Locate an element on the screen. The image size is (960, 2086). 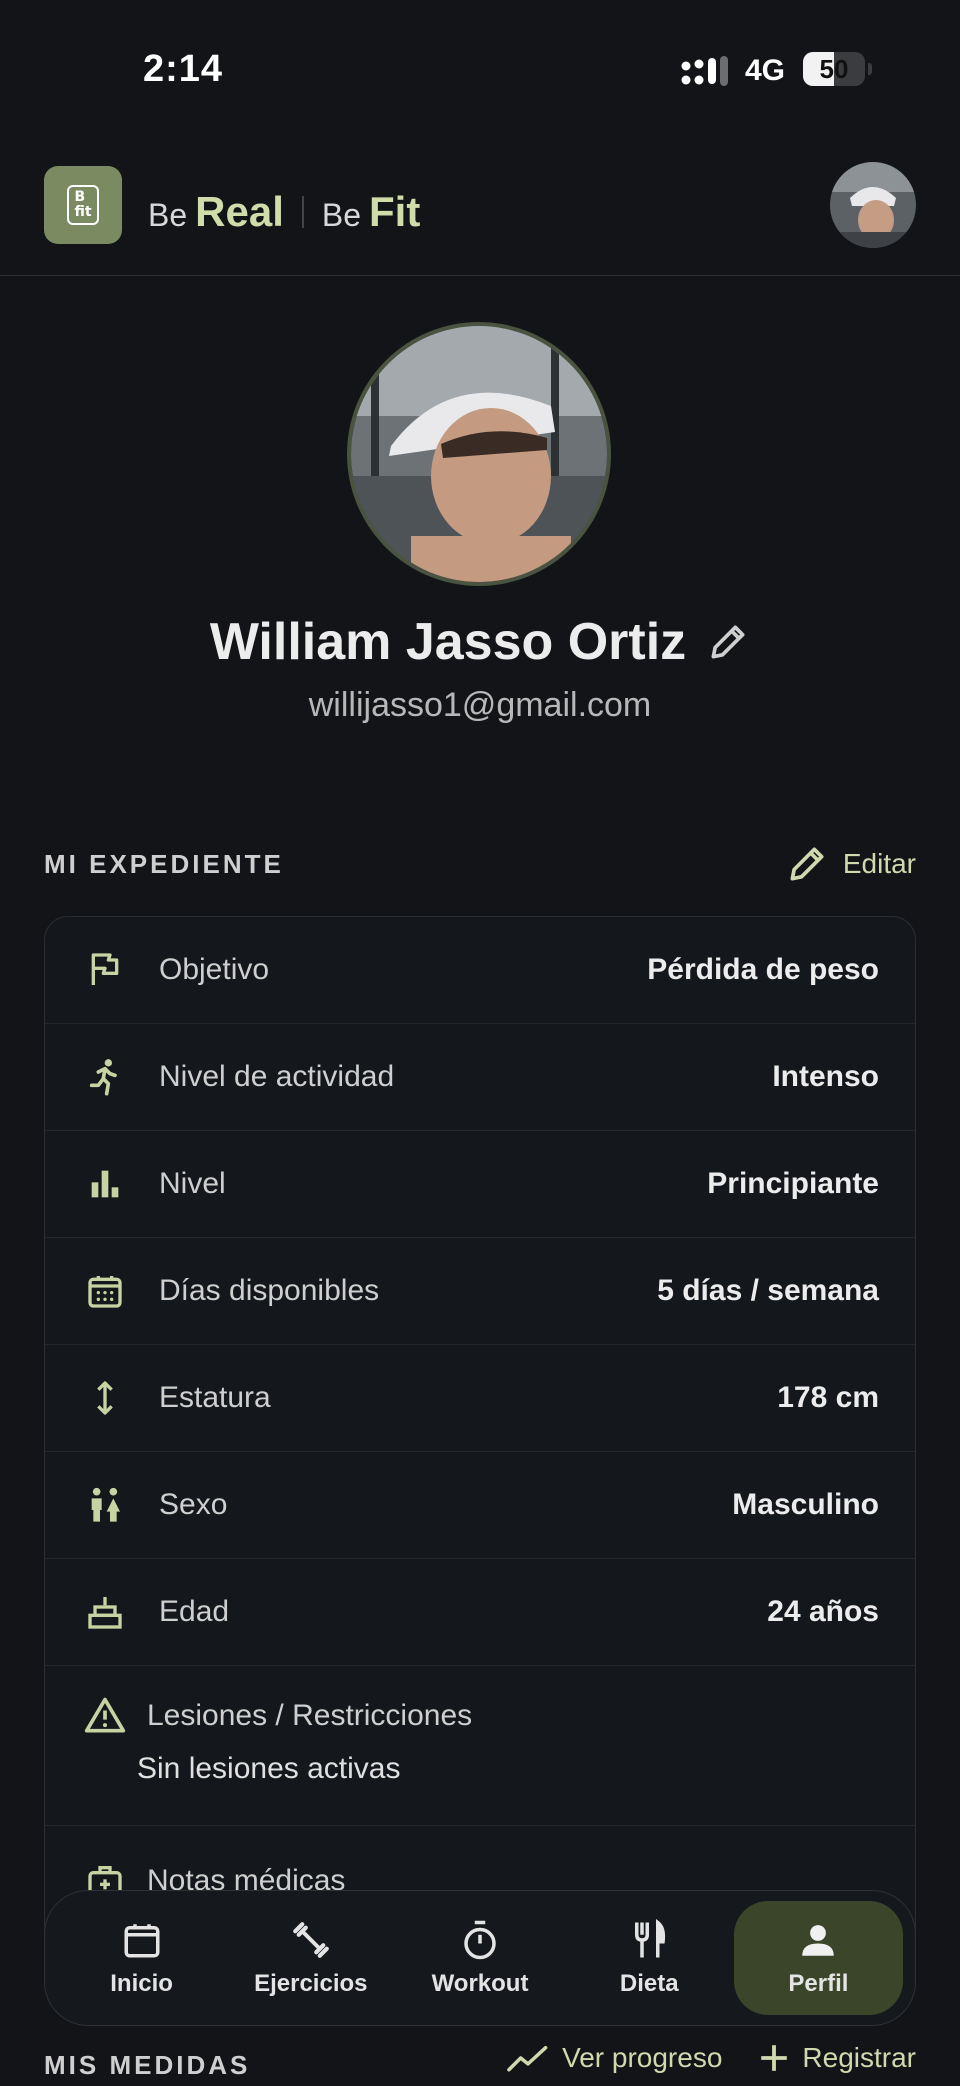
row-value: Principiante is located at coordinates (793, 1183).